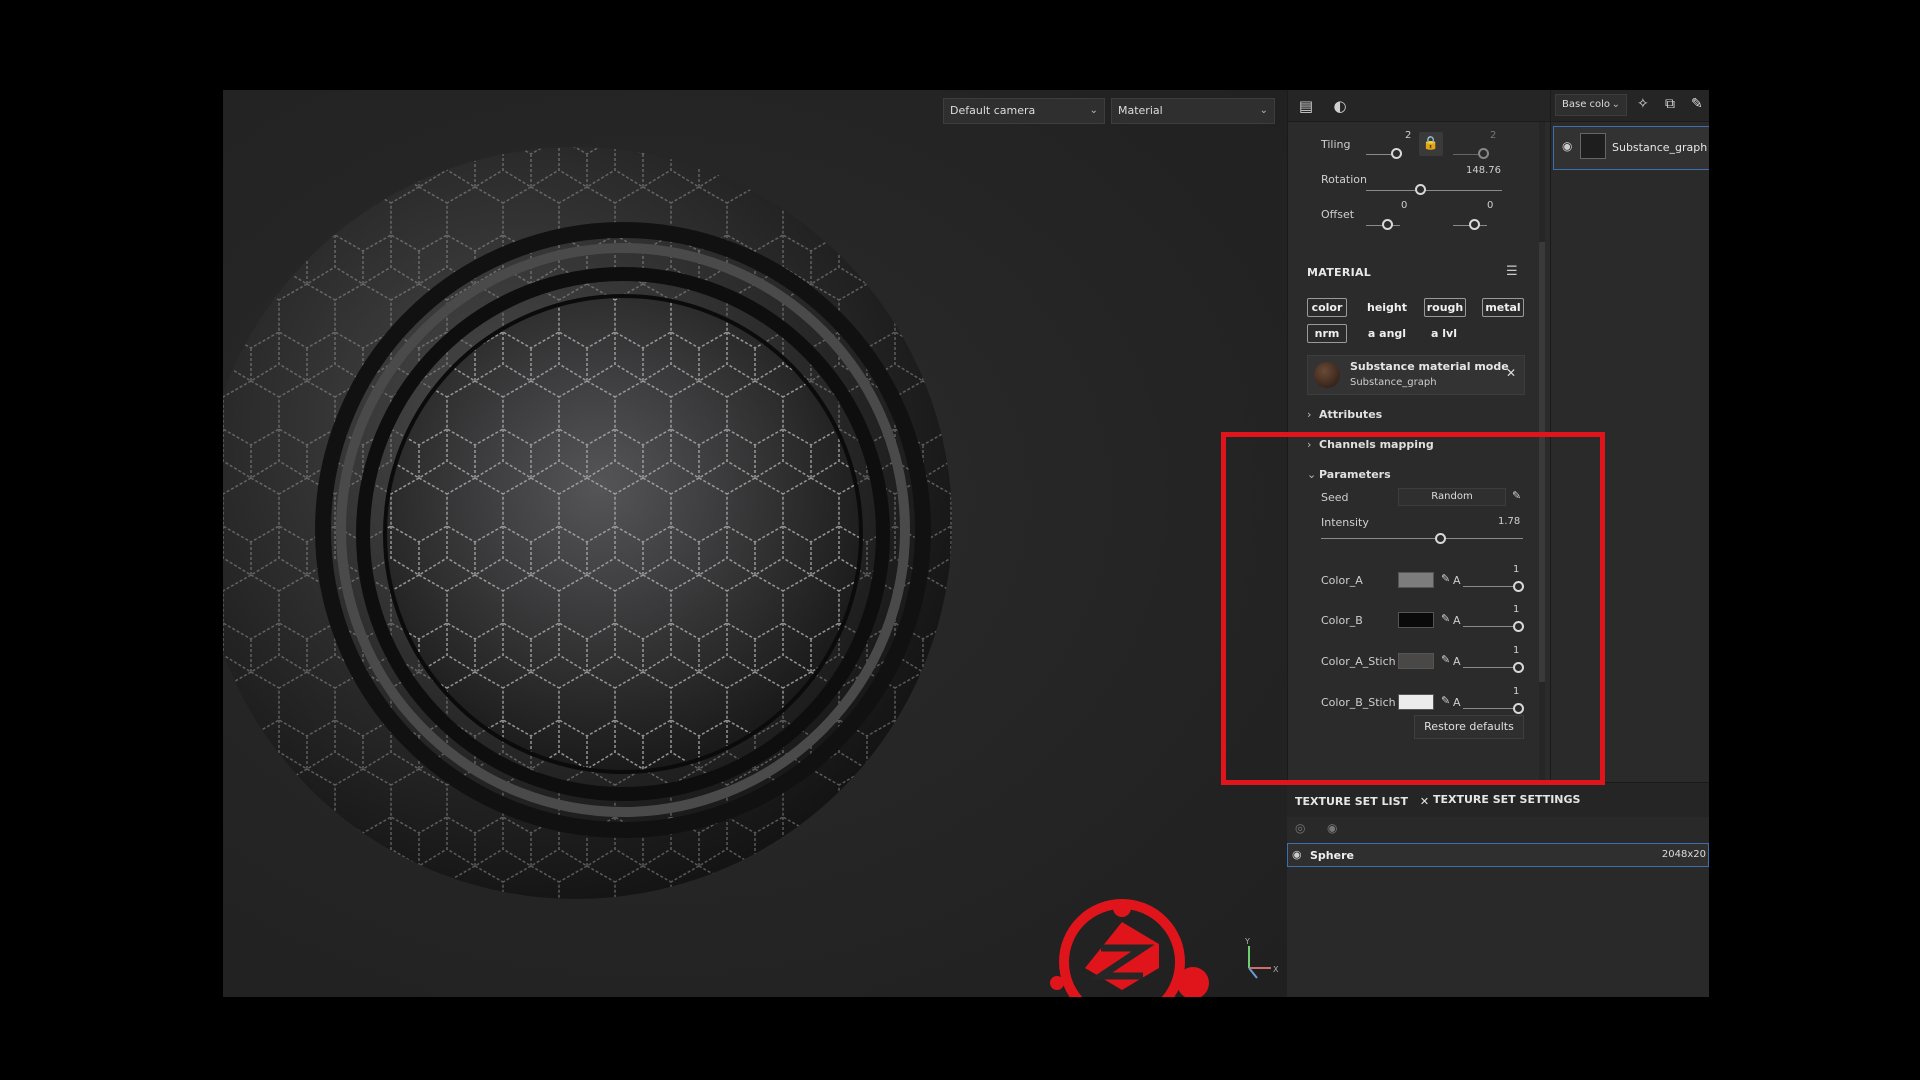 The height and width of the screenshot is (1080, 1920). Describe the element at coordinates (1670, 104) in the screenshot. I see `mask-icon: ⧉` at that location.